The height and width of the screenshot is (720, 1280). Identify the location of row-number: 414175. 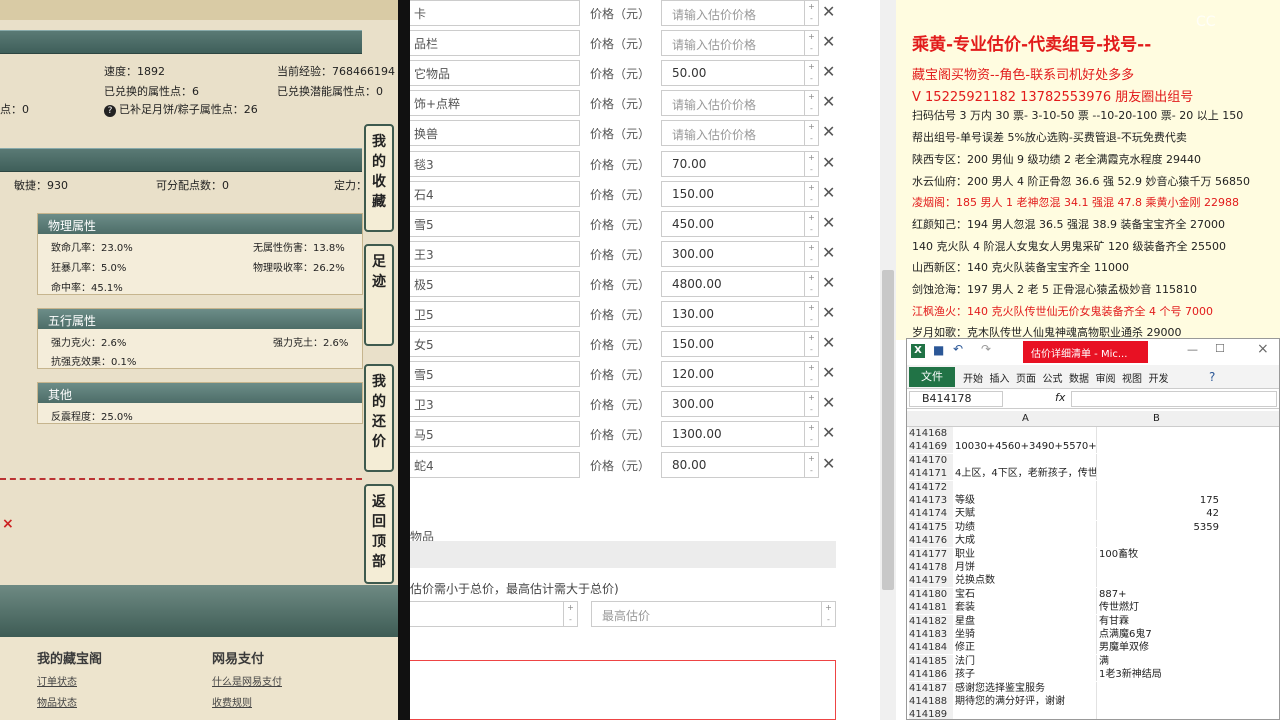
(931, 527).